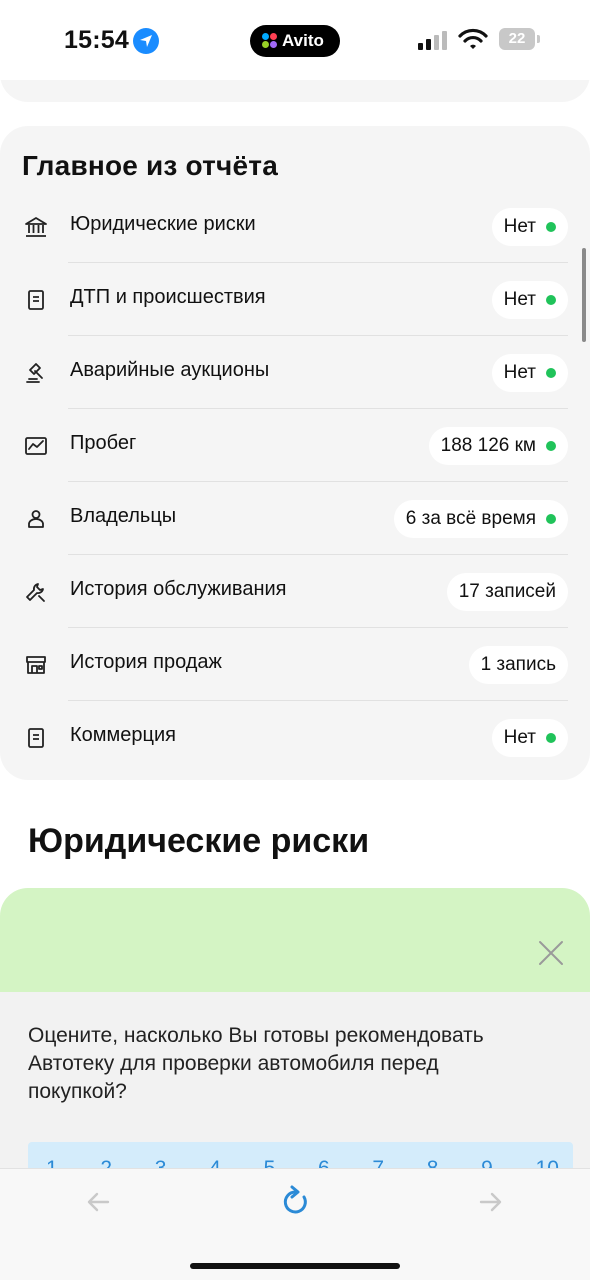  What do you see at coordinates (295, 91) in the screenshot?
I see `previous-card-bottom` at bounding box center [295, 91].